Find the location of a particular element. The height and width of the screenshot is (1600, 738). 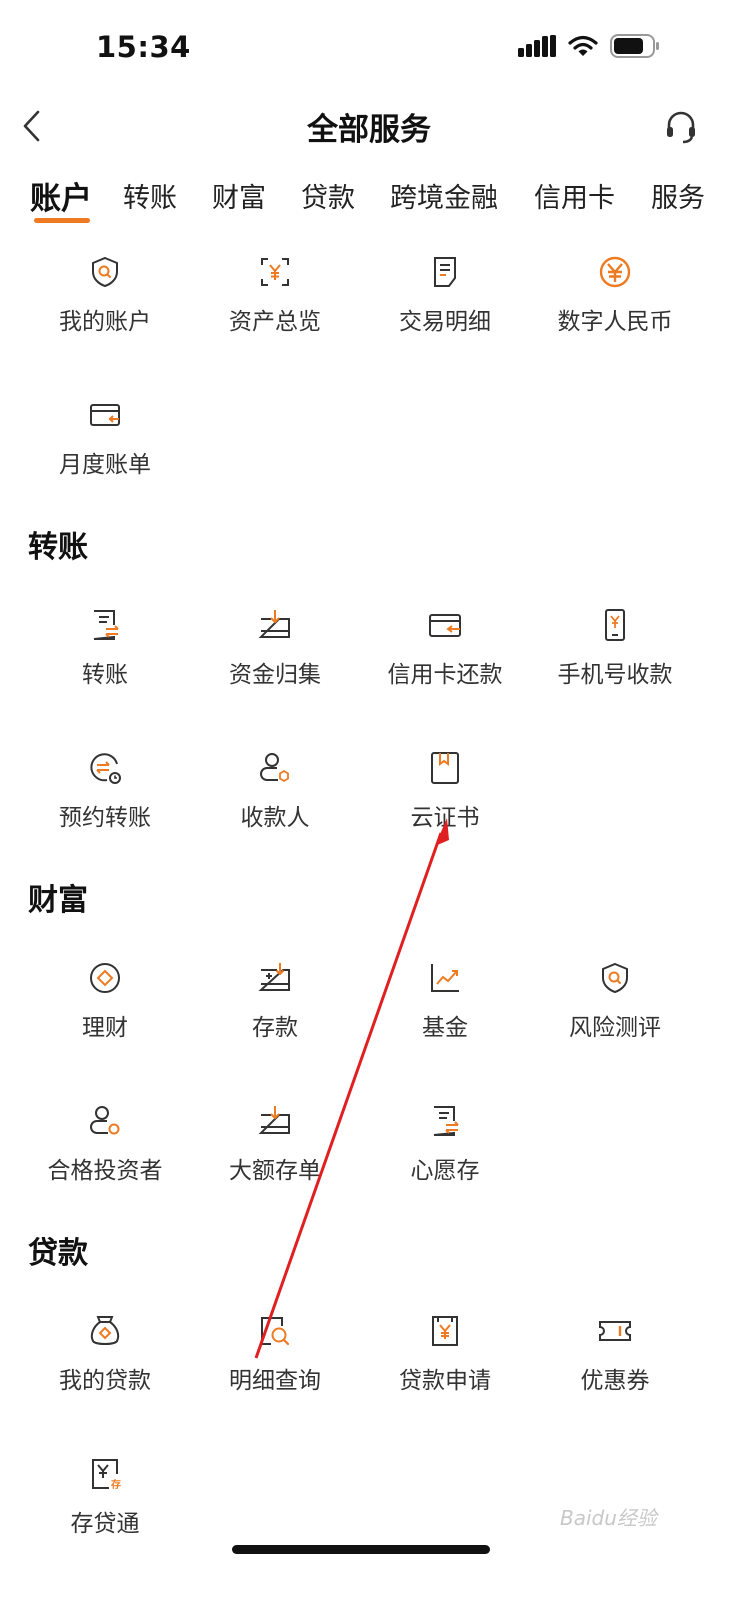

customer-service-icon is located at coordinates (681, 127).